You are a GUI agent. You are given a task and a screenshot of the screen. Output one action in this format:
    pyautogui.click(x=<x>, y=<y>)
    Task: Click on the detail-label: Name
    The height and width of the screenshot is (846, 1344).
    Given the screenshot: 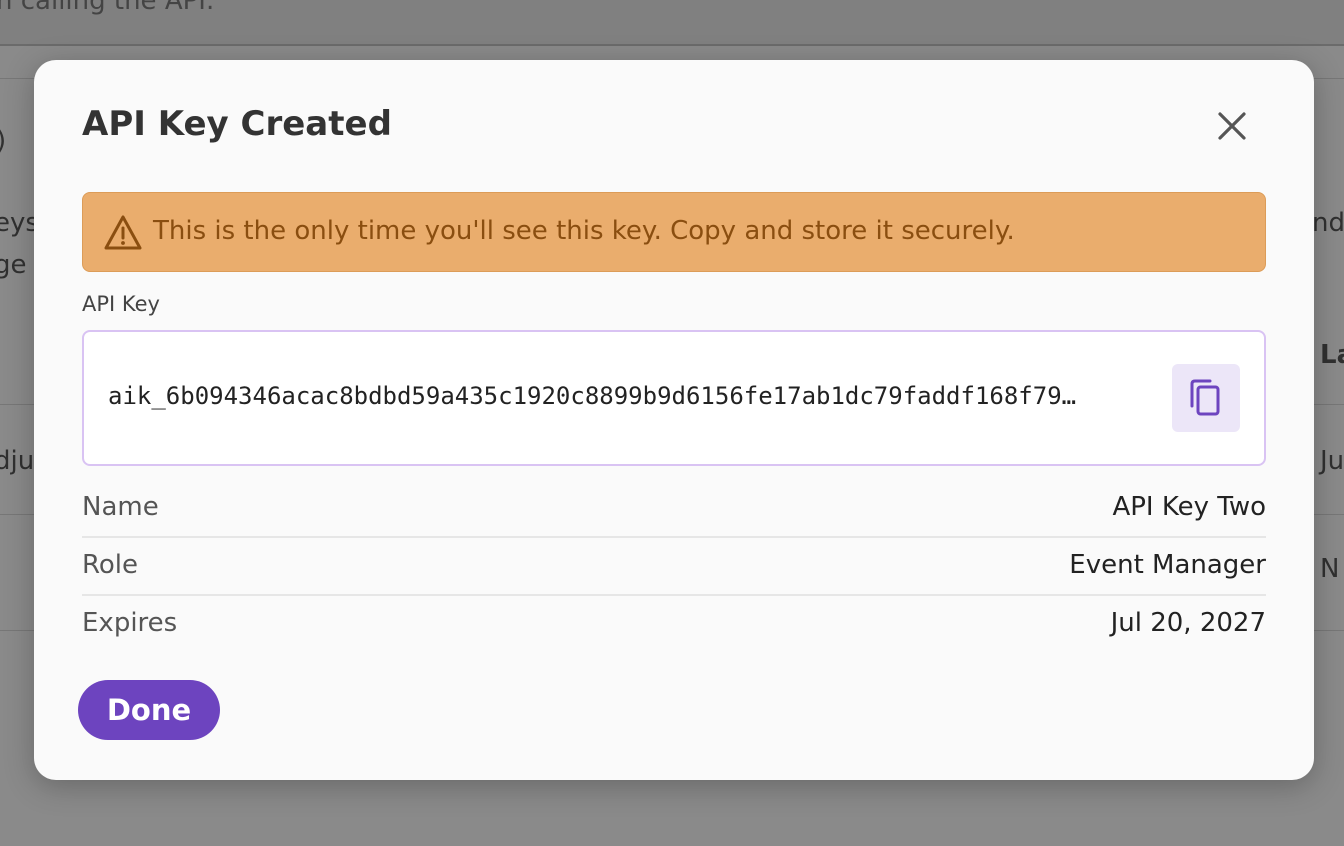 What is the action you would take?
    pyautogui.click(x=120, y=507)
    